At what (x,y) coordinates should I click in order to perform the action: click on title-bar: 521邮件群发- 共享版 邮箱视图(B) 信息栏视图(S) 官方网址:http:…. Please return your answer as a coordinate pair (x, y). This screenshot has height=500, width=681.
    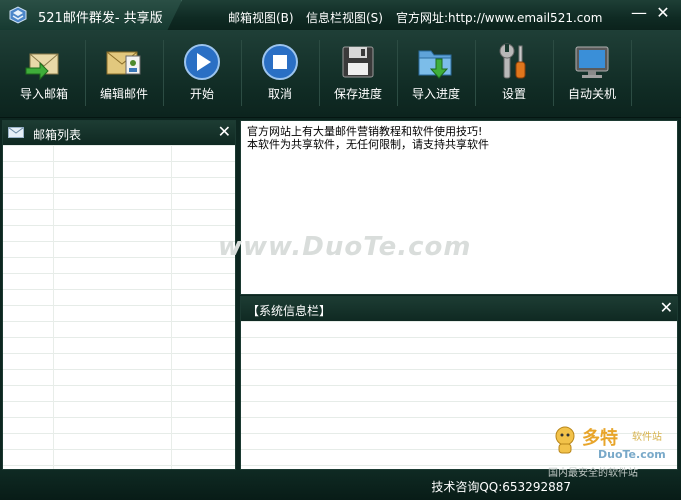
    Looking at the image, I should click on (340, 15).